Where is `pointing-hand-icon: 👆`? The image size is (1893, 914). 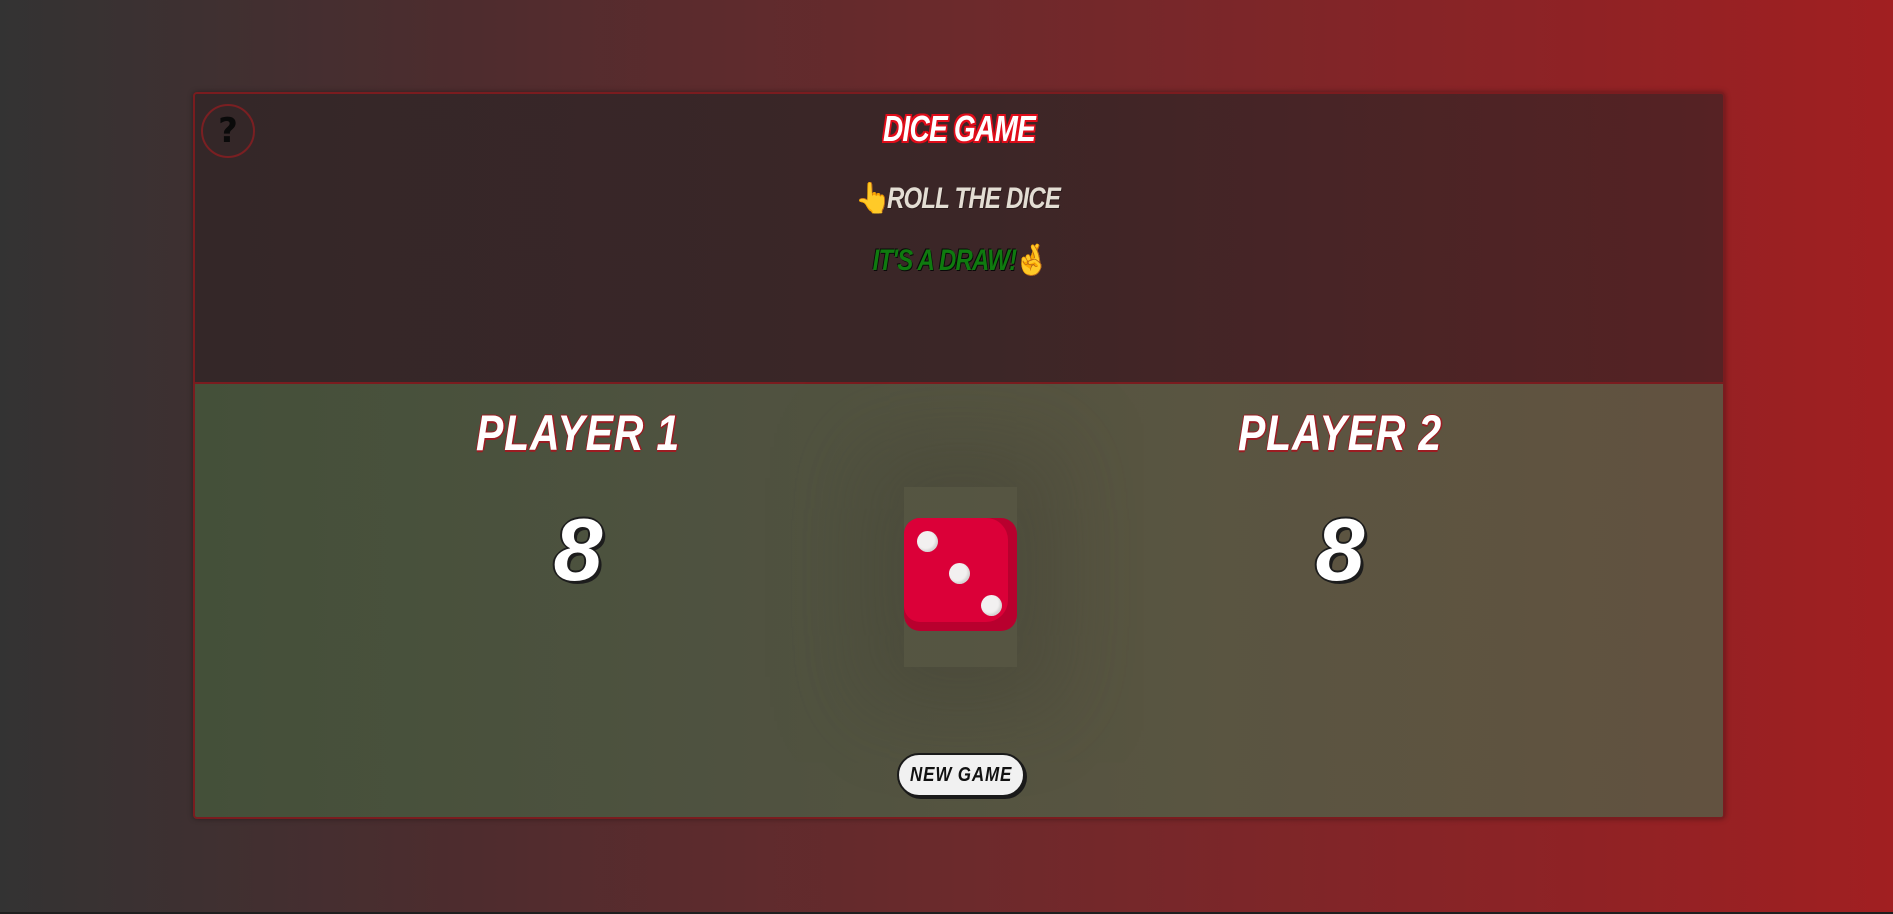 pointing-hand-icon: 👆 is located at coordinates (872, 198).